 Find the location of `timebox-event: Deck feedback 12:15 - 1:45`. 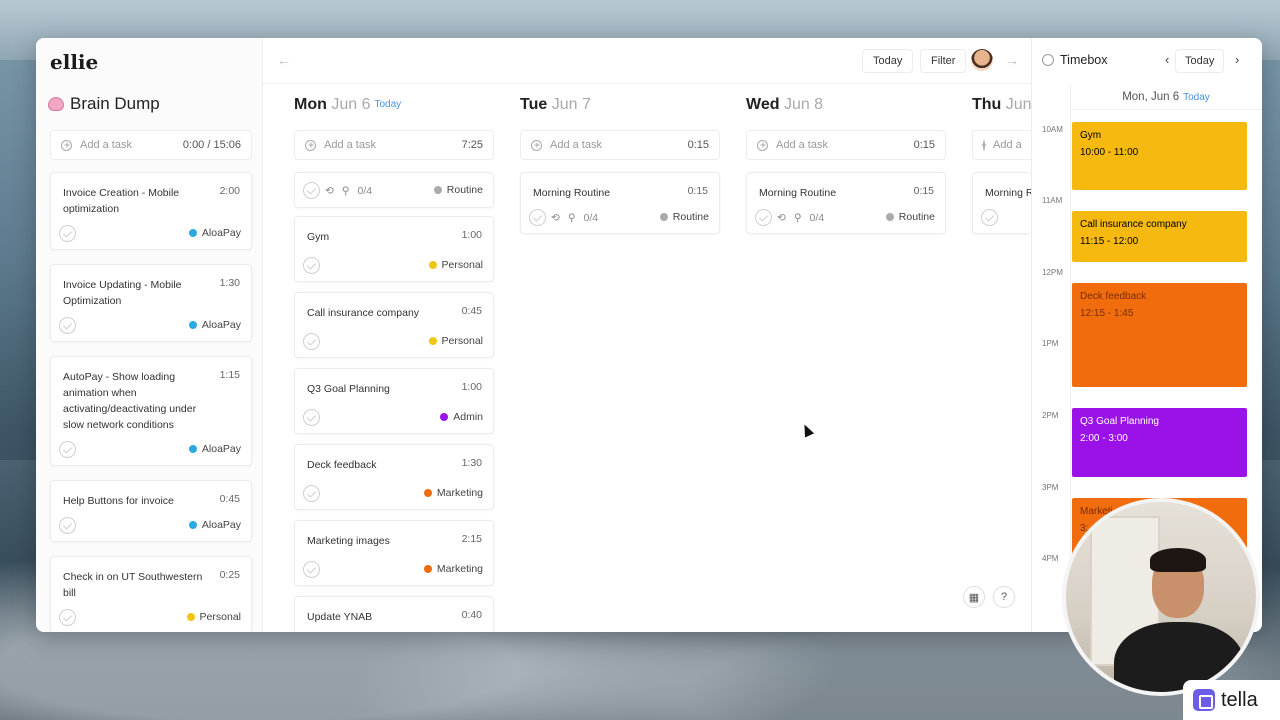

timebox-event: Deck feedback 12:15 - 1:45 is located at coordinates (1159, 335).